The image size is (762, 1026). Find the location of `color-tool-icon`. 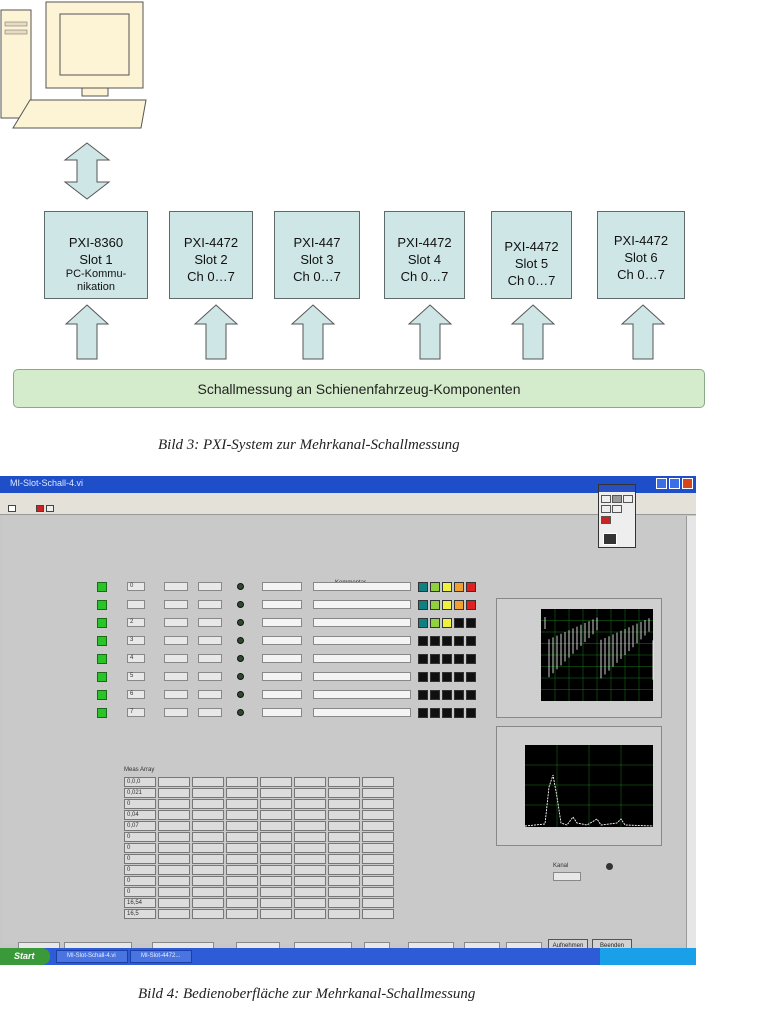

color-tool-icon is located at coordinates (610, 539).